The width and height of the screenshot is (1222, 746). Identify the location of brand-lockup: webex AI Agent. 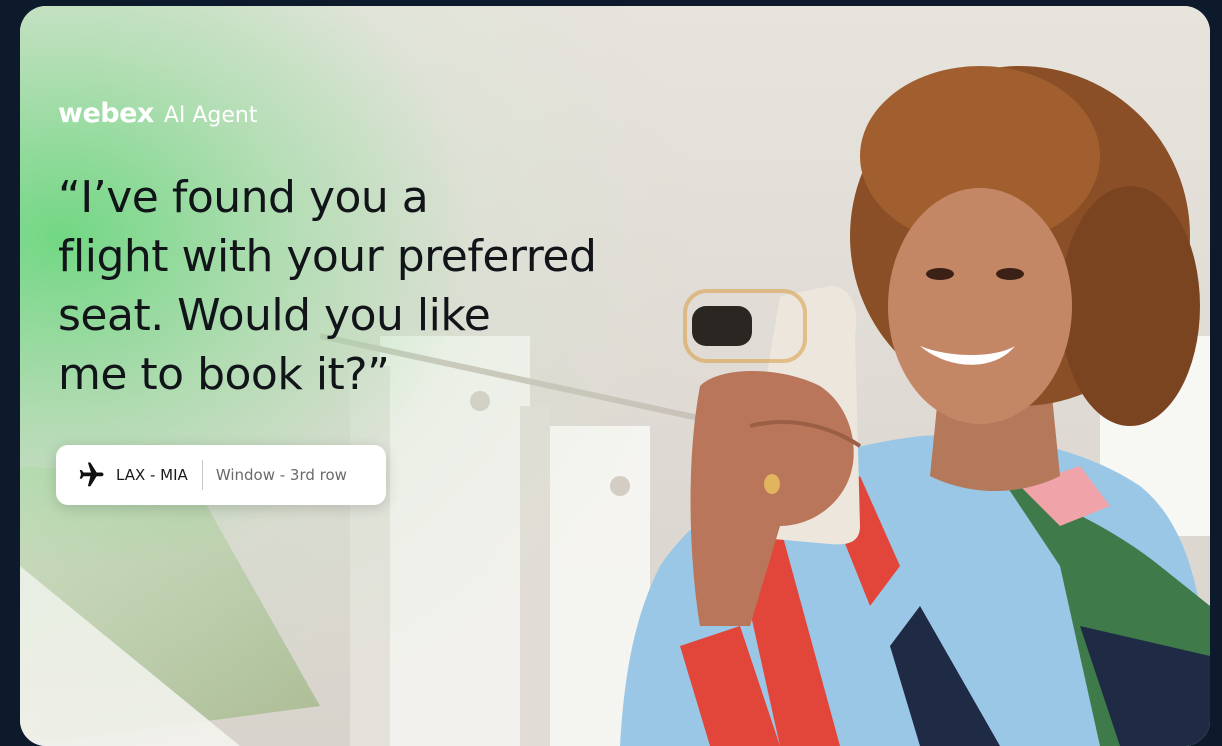
(157, 113).